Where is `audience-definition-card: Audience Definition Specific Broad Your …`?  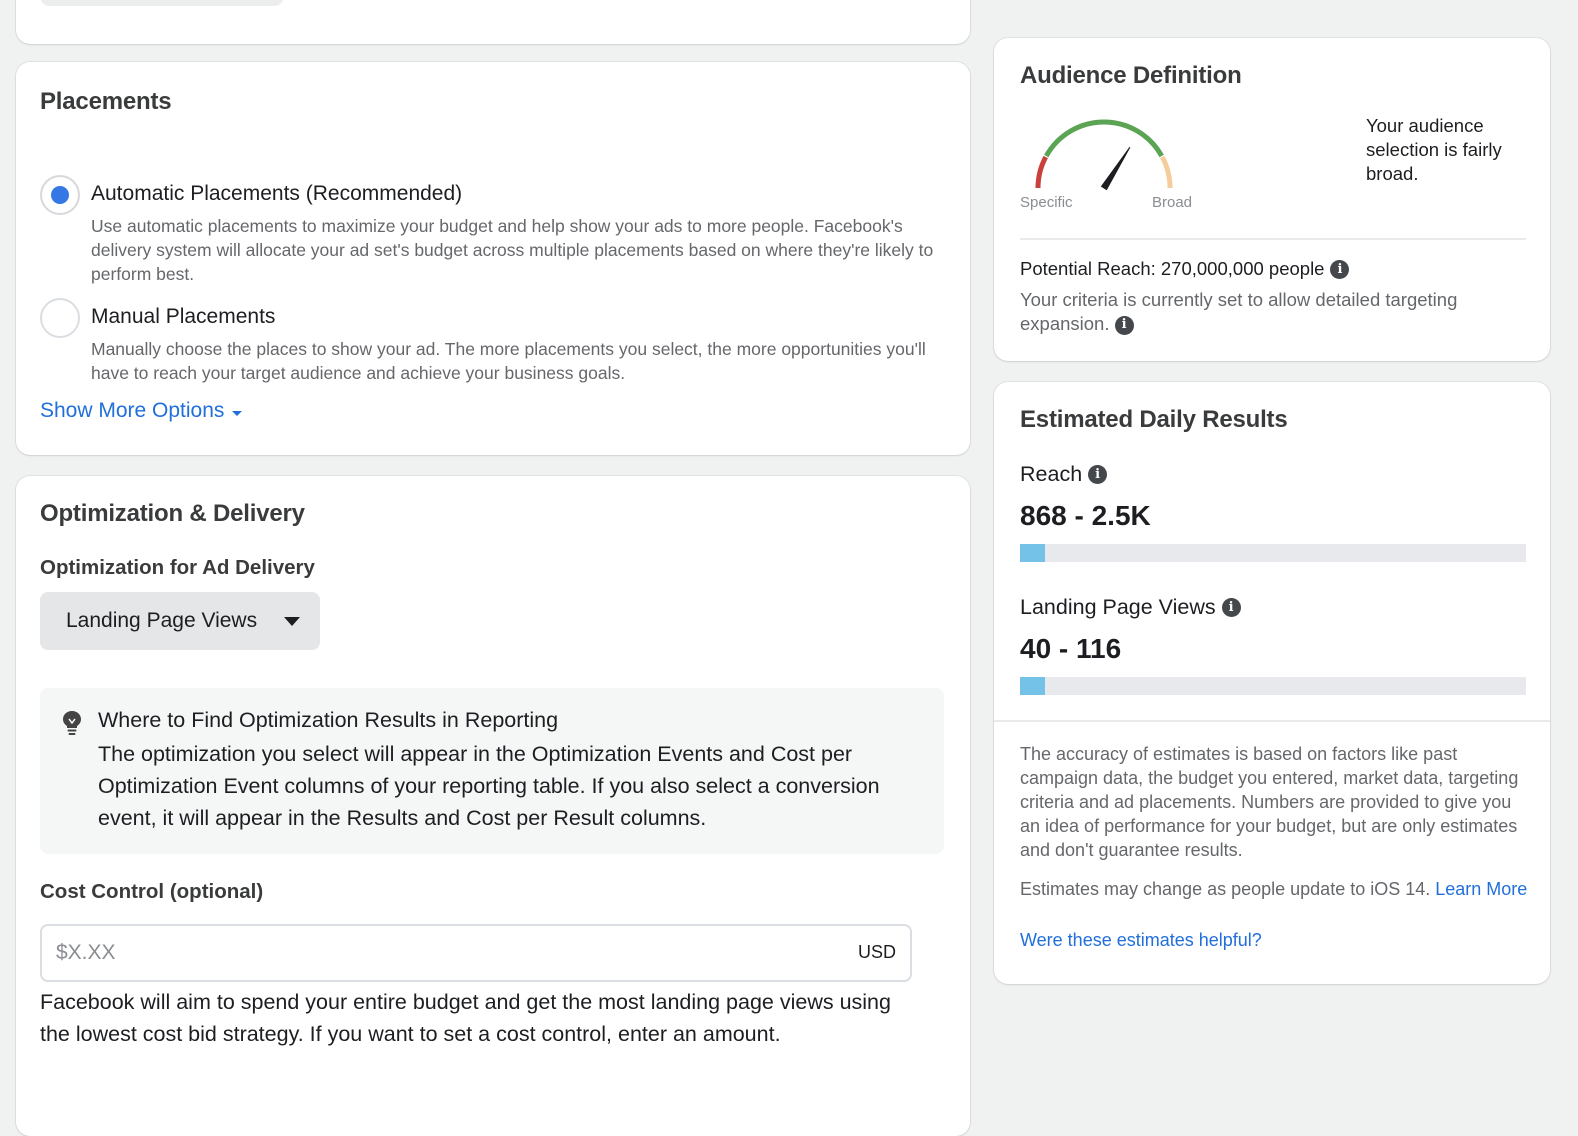
audience-definition-card: Audience Definition Specific Broad Your … is located at coordinates (1272, 199).